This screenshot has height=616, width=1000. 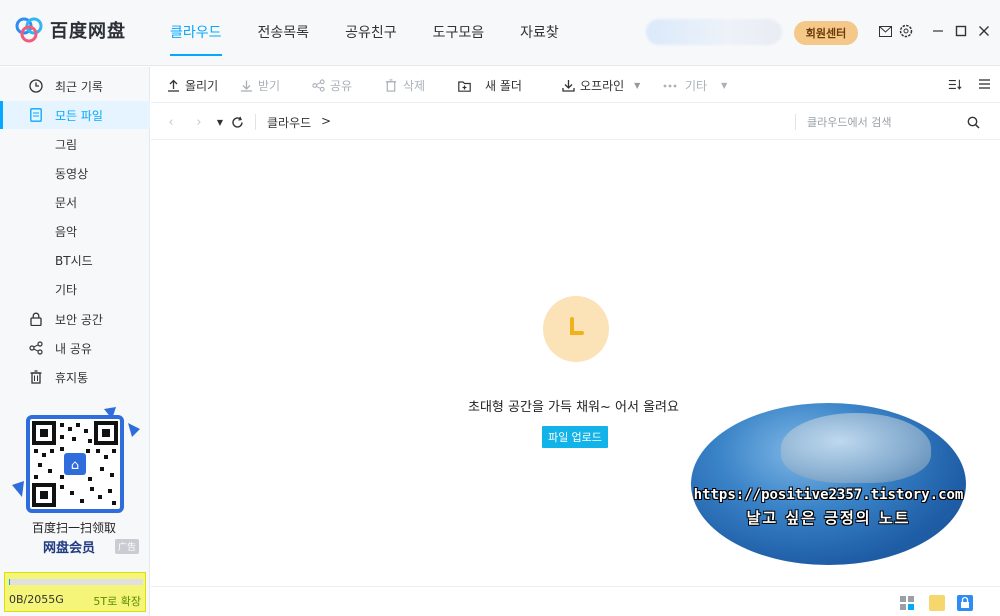 I want to click on bottom-bar, so click(x=575, y=601).